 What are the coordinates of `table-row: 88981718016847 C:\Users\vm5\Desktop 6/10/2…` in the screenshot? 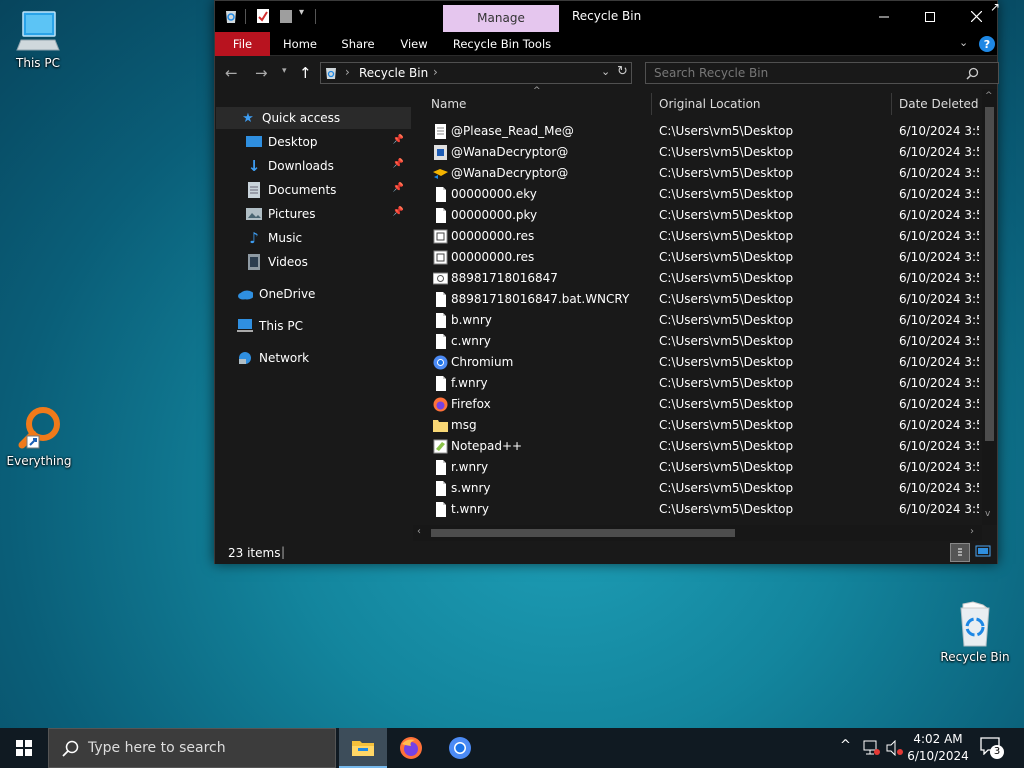 It's located at (696, 278).